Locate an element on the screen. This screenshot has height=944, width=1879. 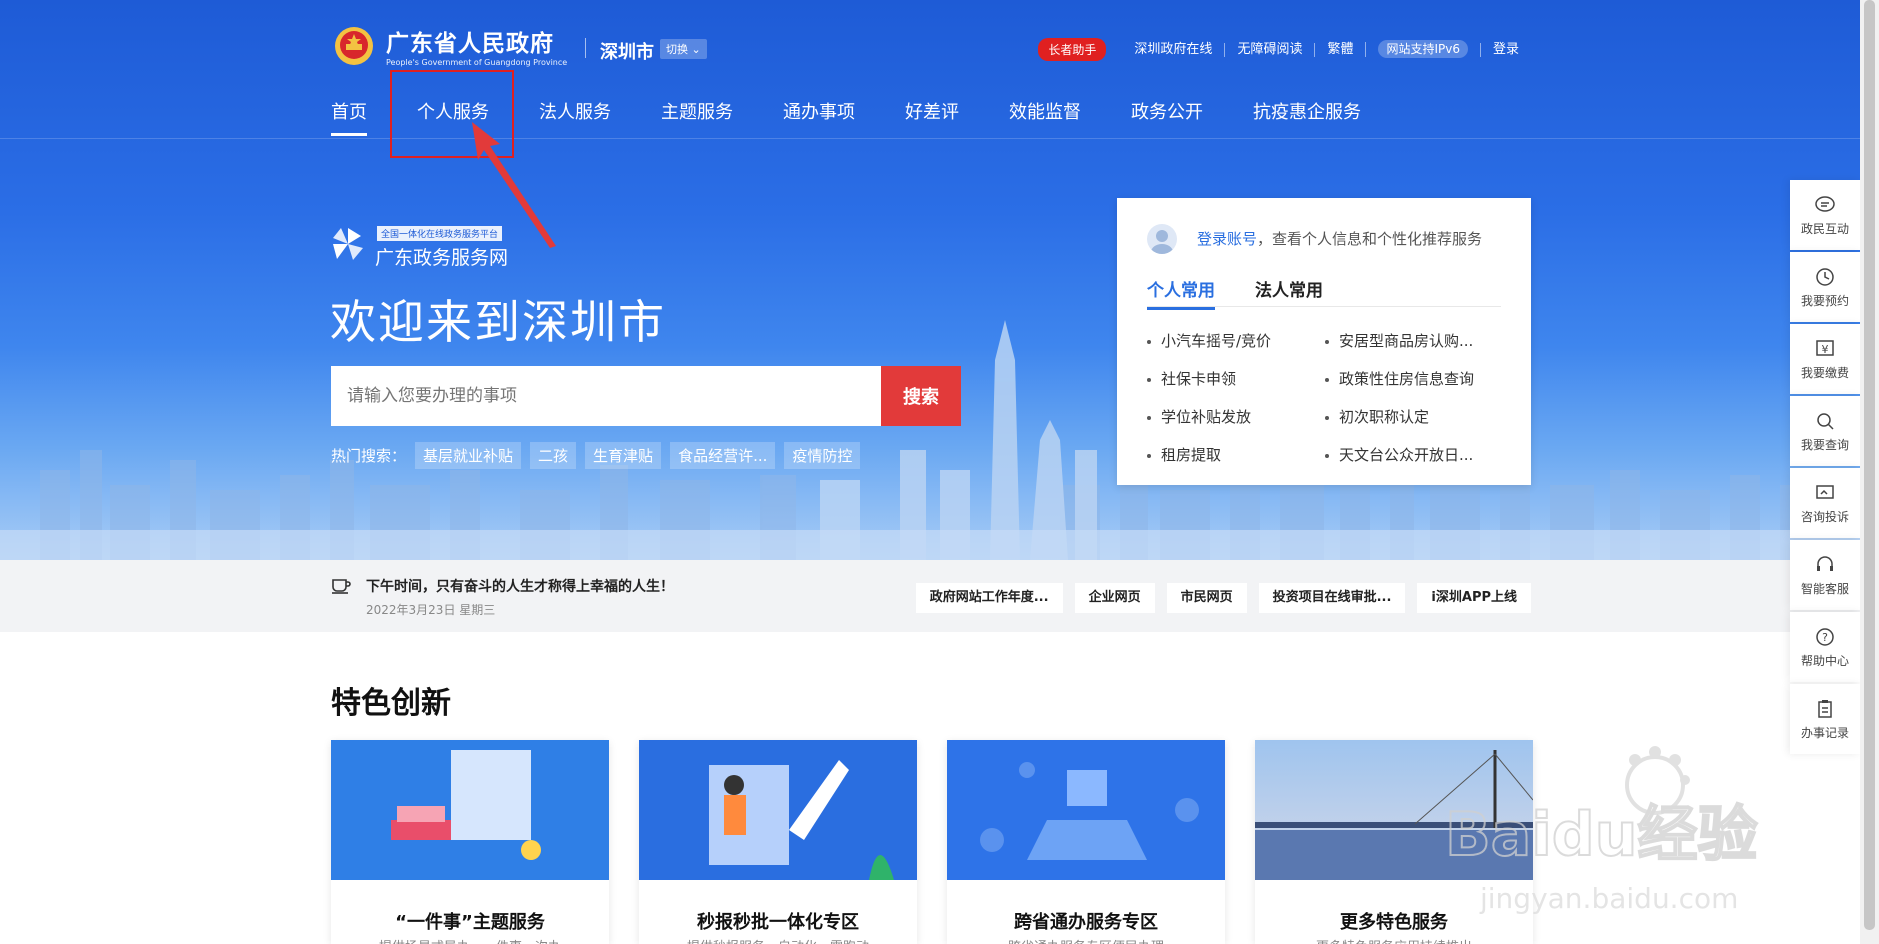
login-account-link: 登录账号 is located at coordinates (1227, 239).